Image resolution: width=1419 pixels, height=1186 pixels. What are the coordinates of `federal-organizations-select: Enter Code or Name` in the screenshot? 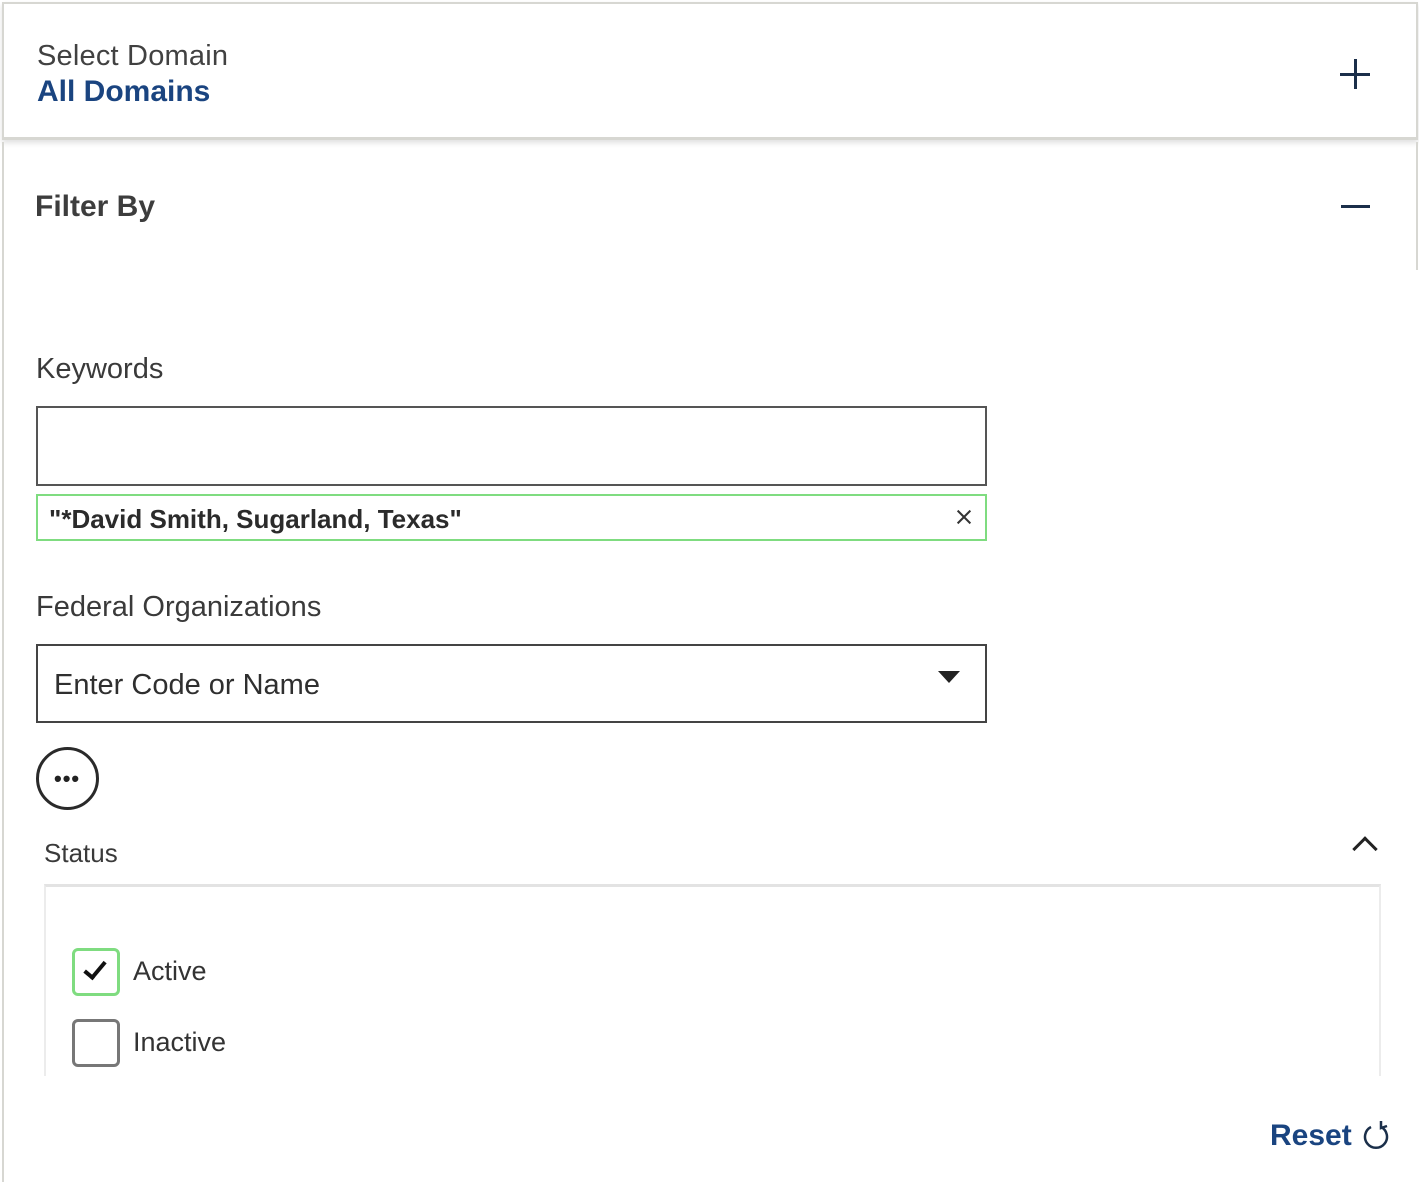 It's located at (511, 683).